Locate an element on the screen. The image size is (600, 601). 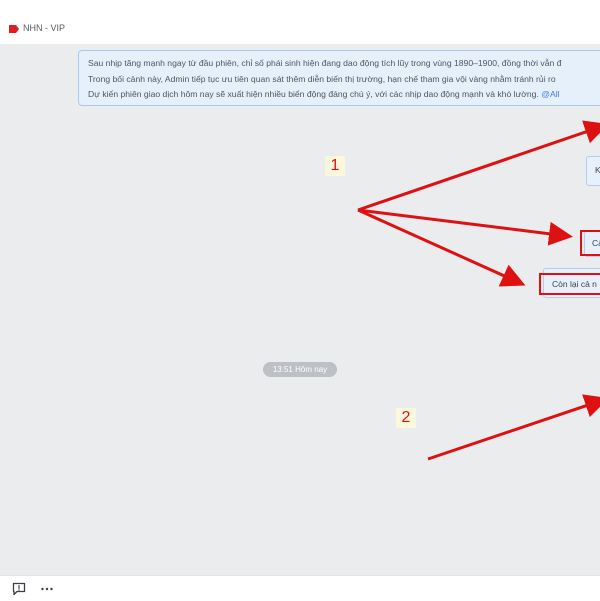
message-snippet: Cả is located at coordinates (596, 243).